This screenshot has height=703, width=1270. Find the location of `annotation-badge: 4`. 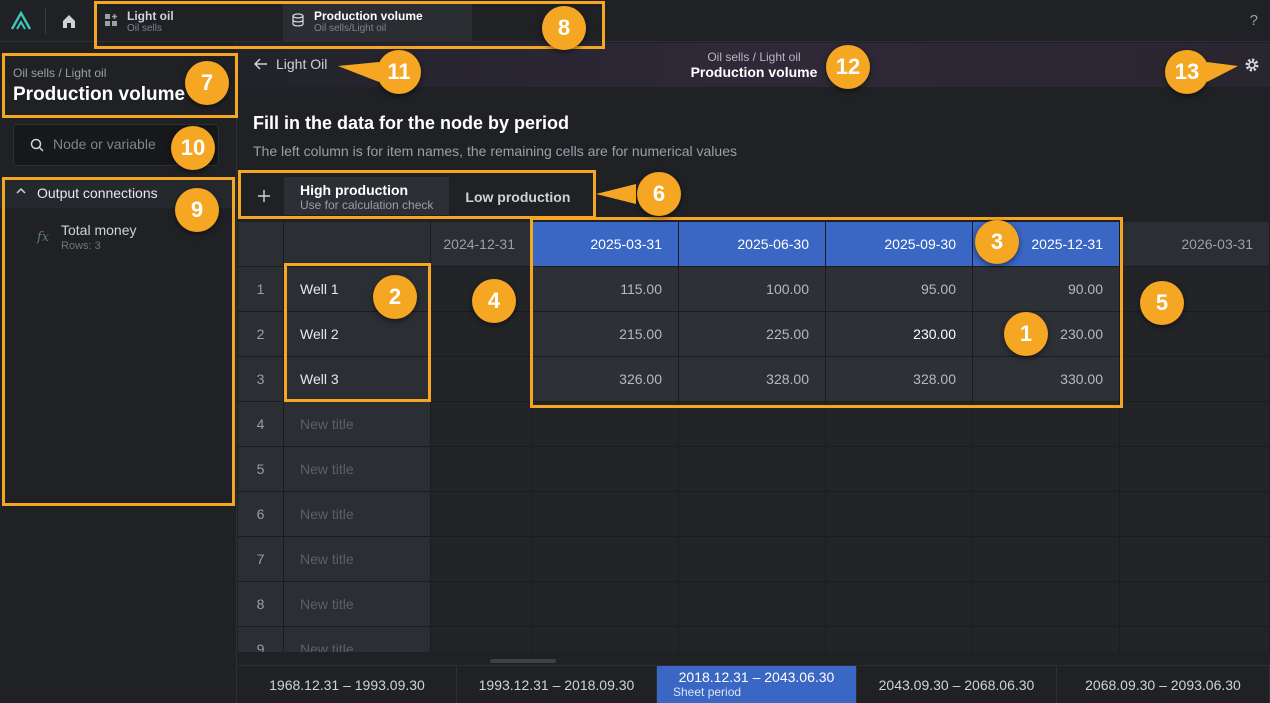

annotation-badge: 4 is located at coordinates (494, 301).